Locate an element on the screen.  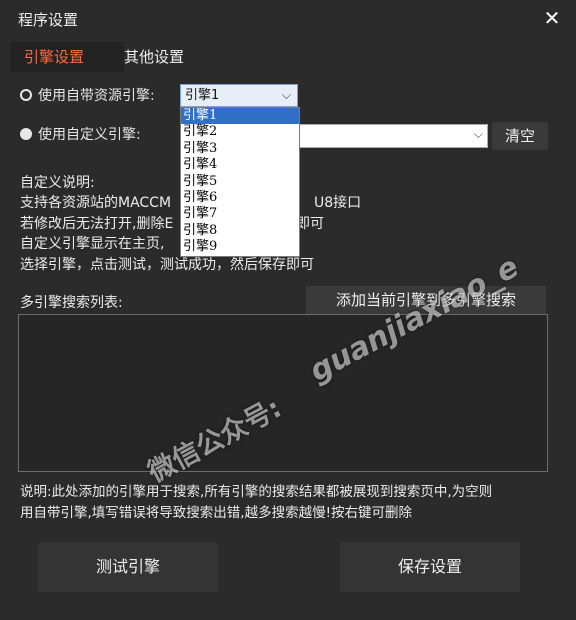
multi-engine-label: 多引擎搜索列表: is located at coordinates (71, 303).